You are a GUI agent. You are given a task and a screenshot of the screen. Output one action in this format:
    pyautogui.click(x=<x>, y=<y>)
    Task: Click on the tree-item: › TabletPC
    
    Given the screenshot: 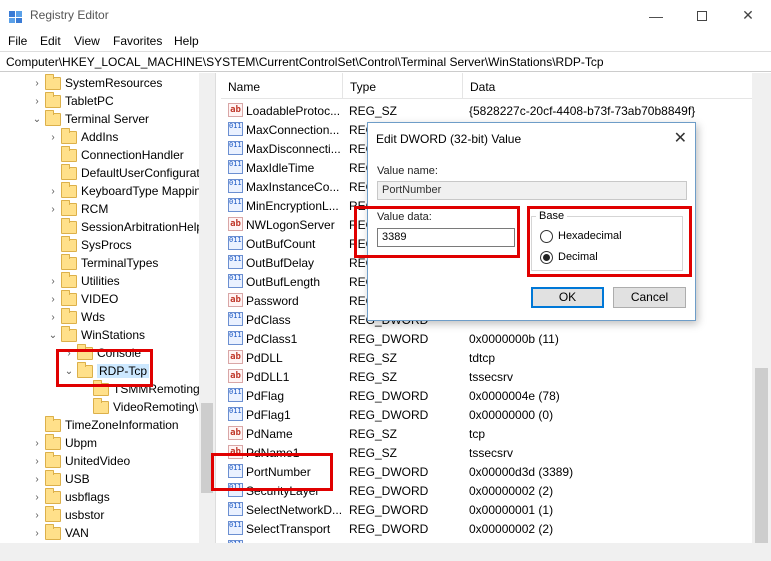 What is the action you would take?
    pyautogui.click(x=107, y=101)
    